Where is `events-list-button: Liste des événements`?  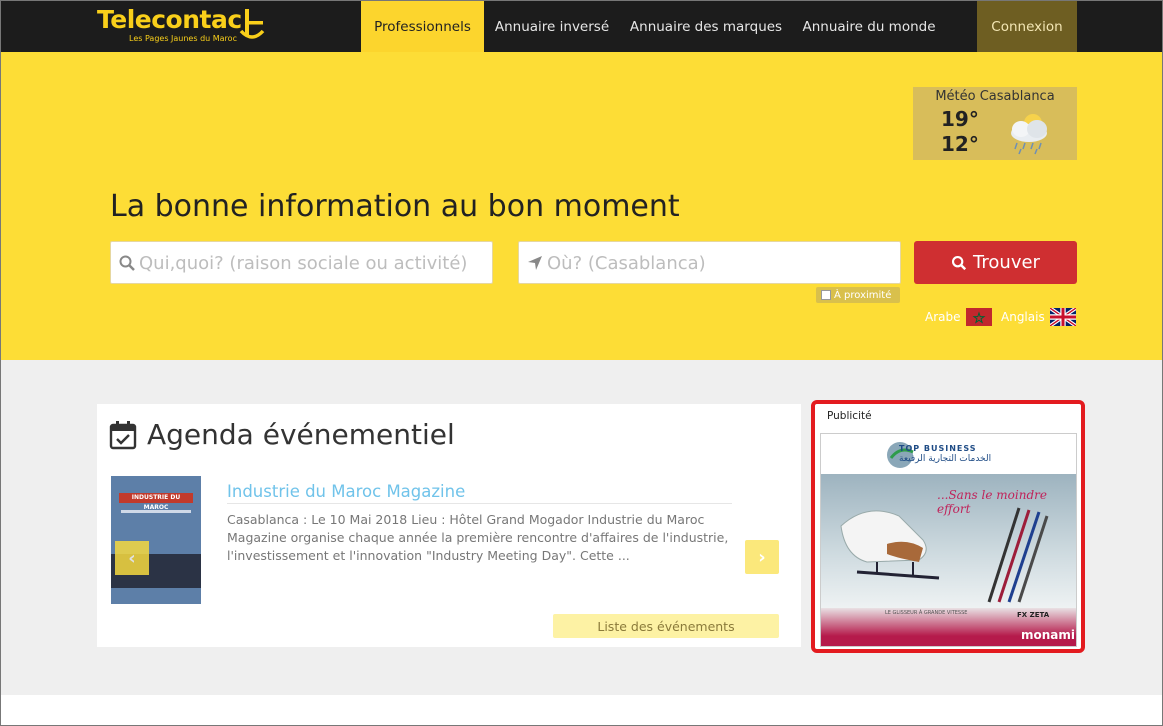 events-list-button: Liste des événements is located at coordinates (666, 626).